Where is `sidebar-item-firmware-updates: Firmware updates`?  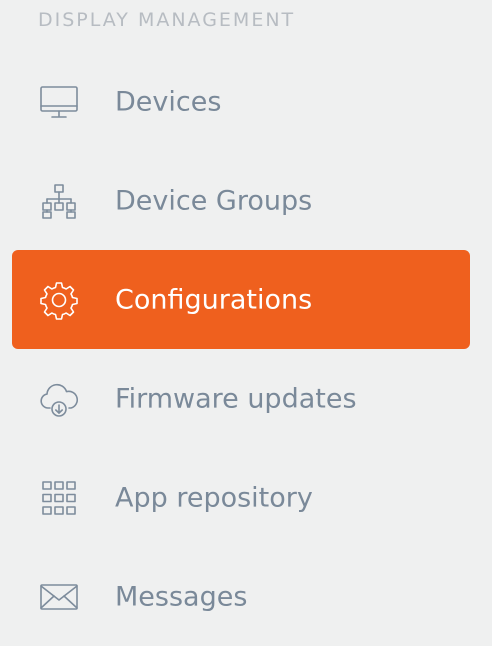
sidebar-item-firmware-updates: Firmware updates is located at coordinates (241, 398).